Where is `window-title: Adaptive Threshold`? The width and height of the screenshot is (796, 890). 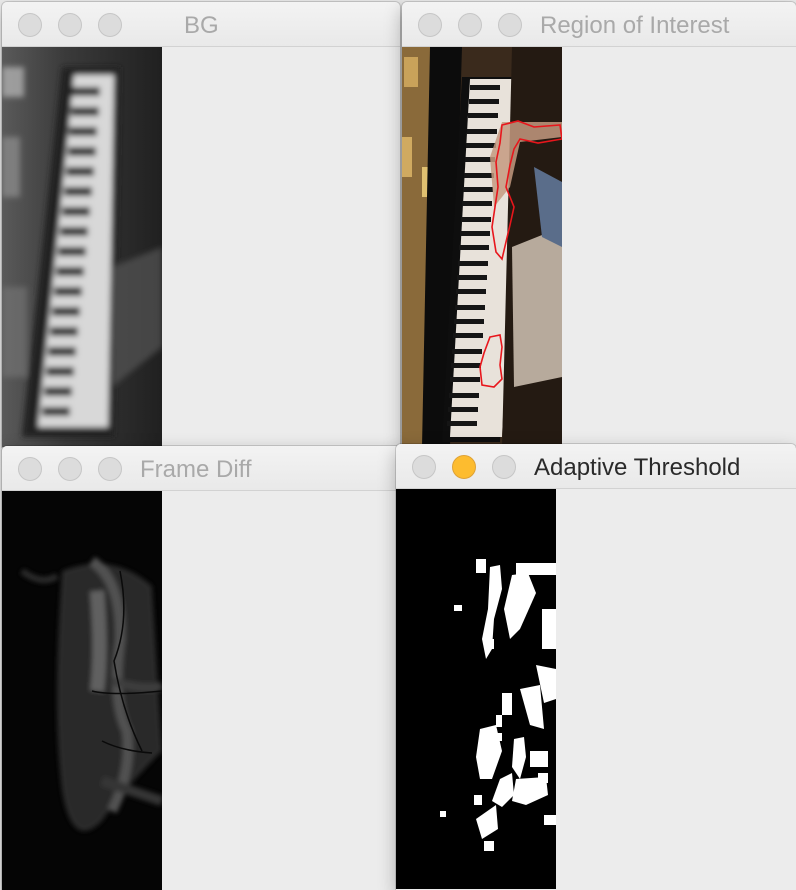 window-title: Adaptive Threshold is located at coordinates (637, 467).